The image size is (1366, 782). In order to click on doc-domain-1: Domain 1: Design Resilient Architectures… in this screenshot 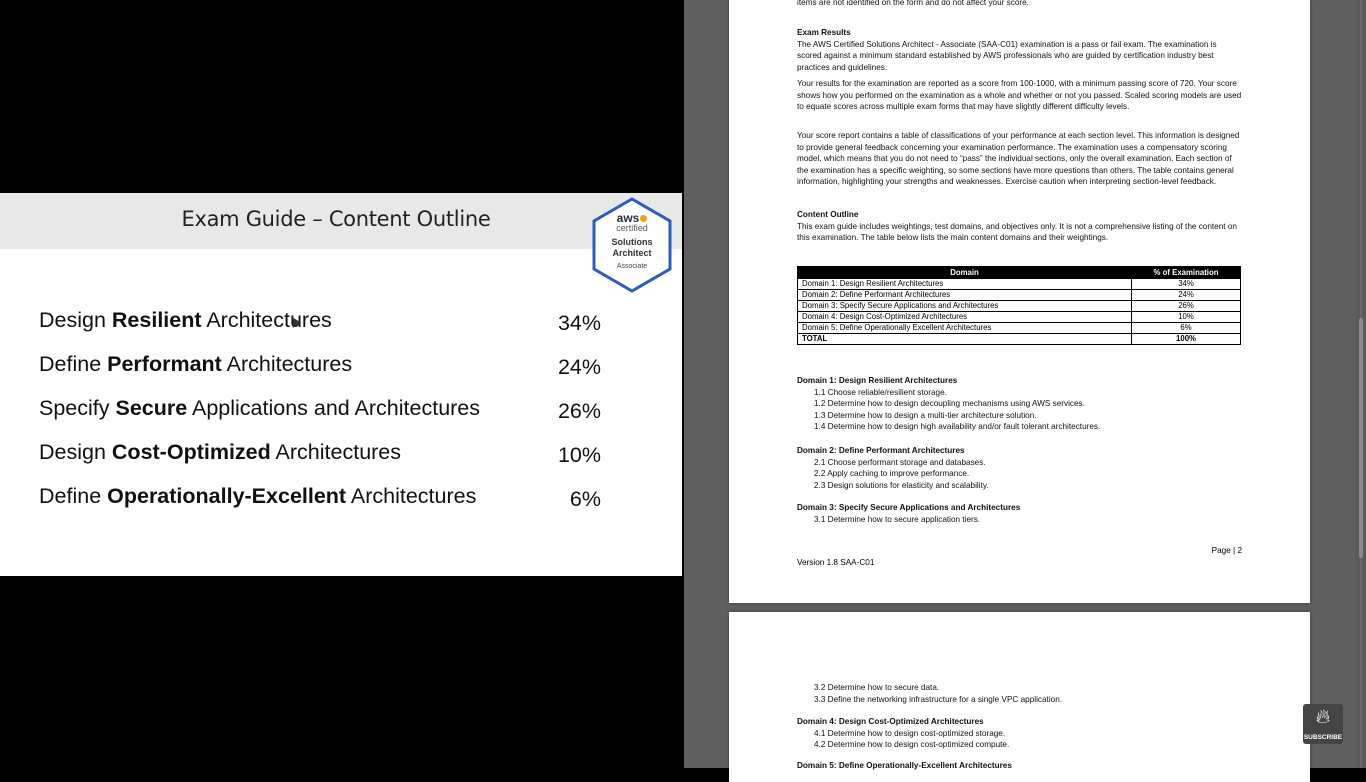, I will do `click(949, 403)`.